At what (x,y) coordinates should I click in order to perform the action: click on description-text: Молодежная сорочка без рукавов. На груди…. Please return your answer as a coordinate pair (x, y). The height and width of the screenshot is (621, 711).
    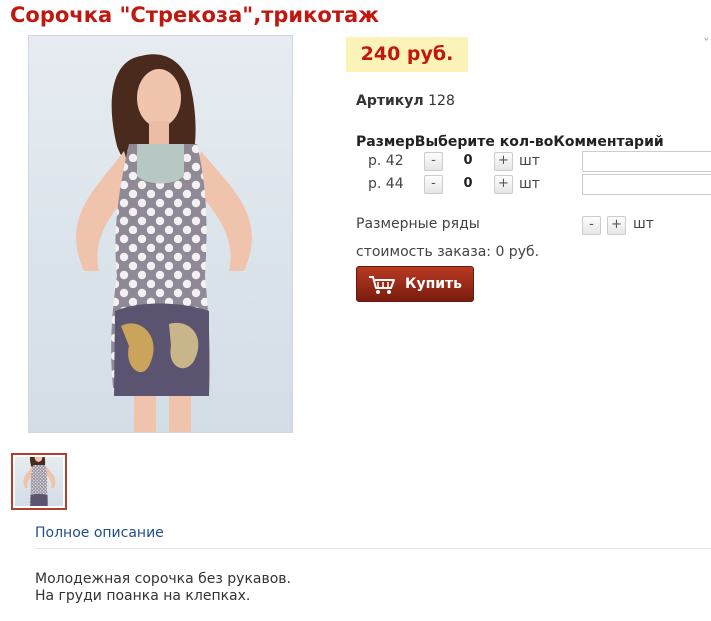
    Looking at the image, I should click on (163, 588).